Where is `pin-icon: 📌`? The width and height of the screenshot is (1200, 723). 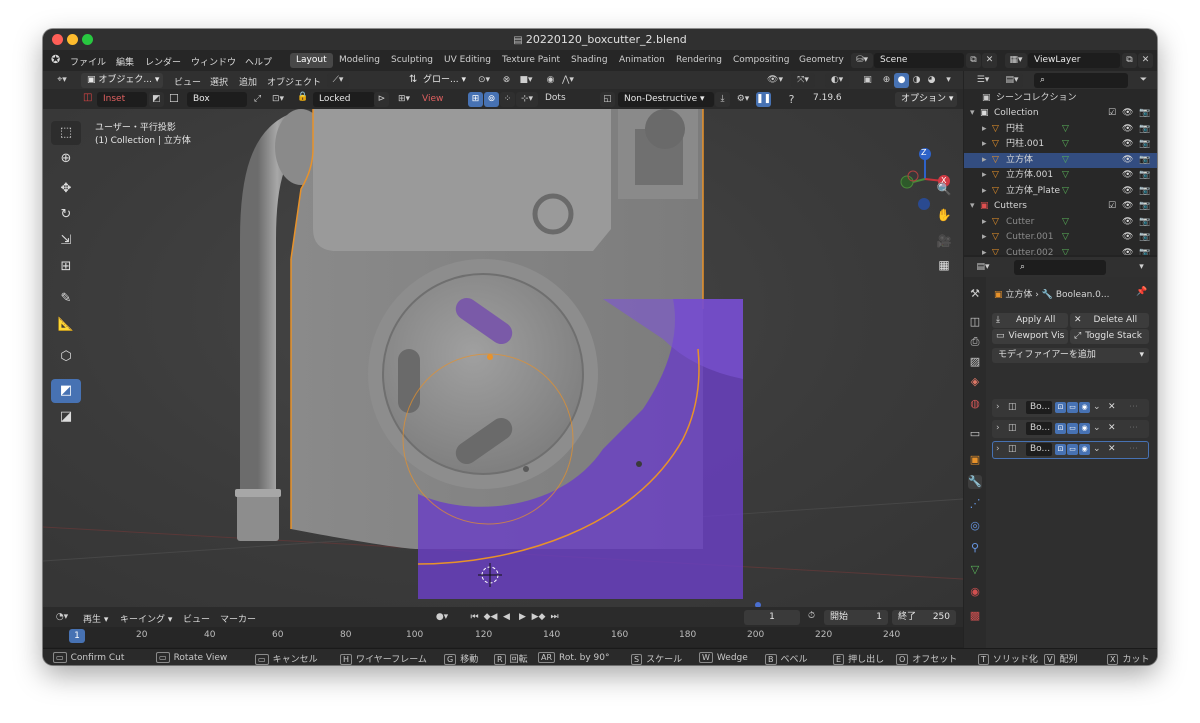 pin-icon: 📌 is located at coordinates (1141, 292).